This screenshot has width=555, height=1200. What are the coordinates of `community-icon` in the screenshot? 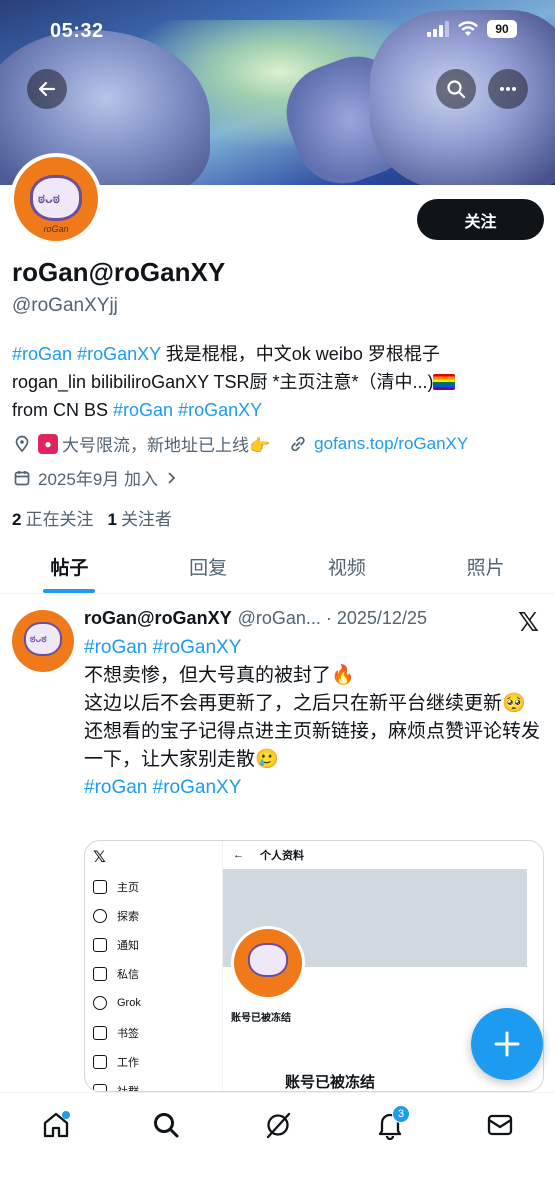 It's located at (100, 1087).